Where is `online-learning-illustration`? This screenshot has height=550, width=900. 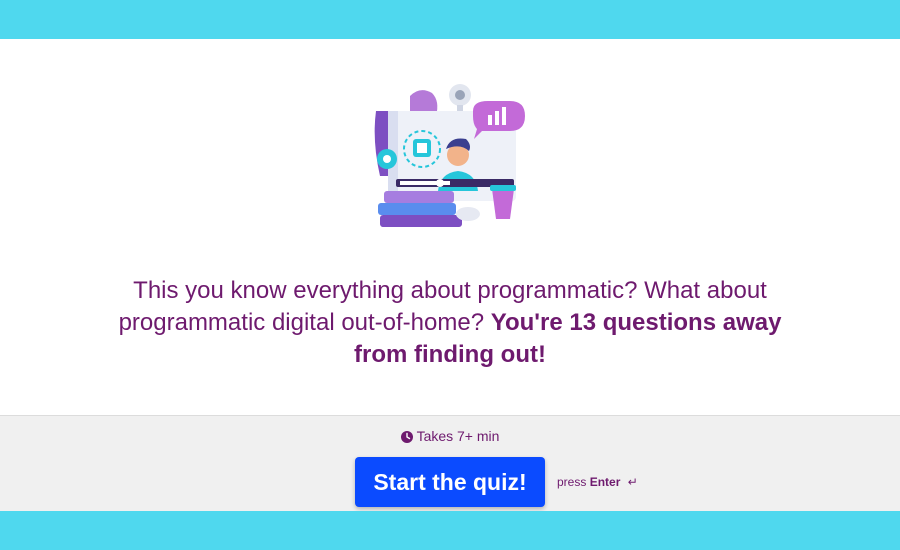
online-learning-illustration is located at coordinates (452, 161).